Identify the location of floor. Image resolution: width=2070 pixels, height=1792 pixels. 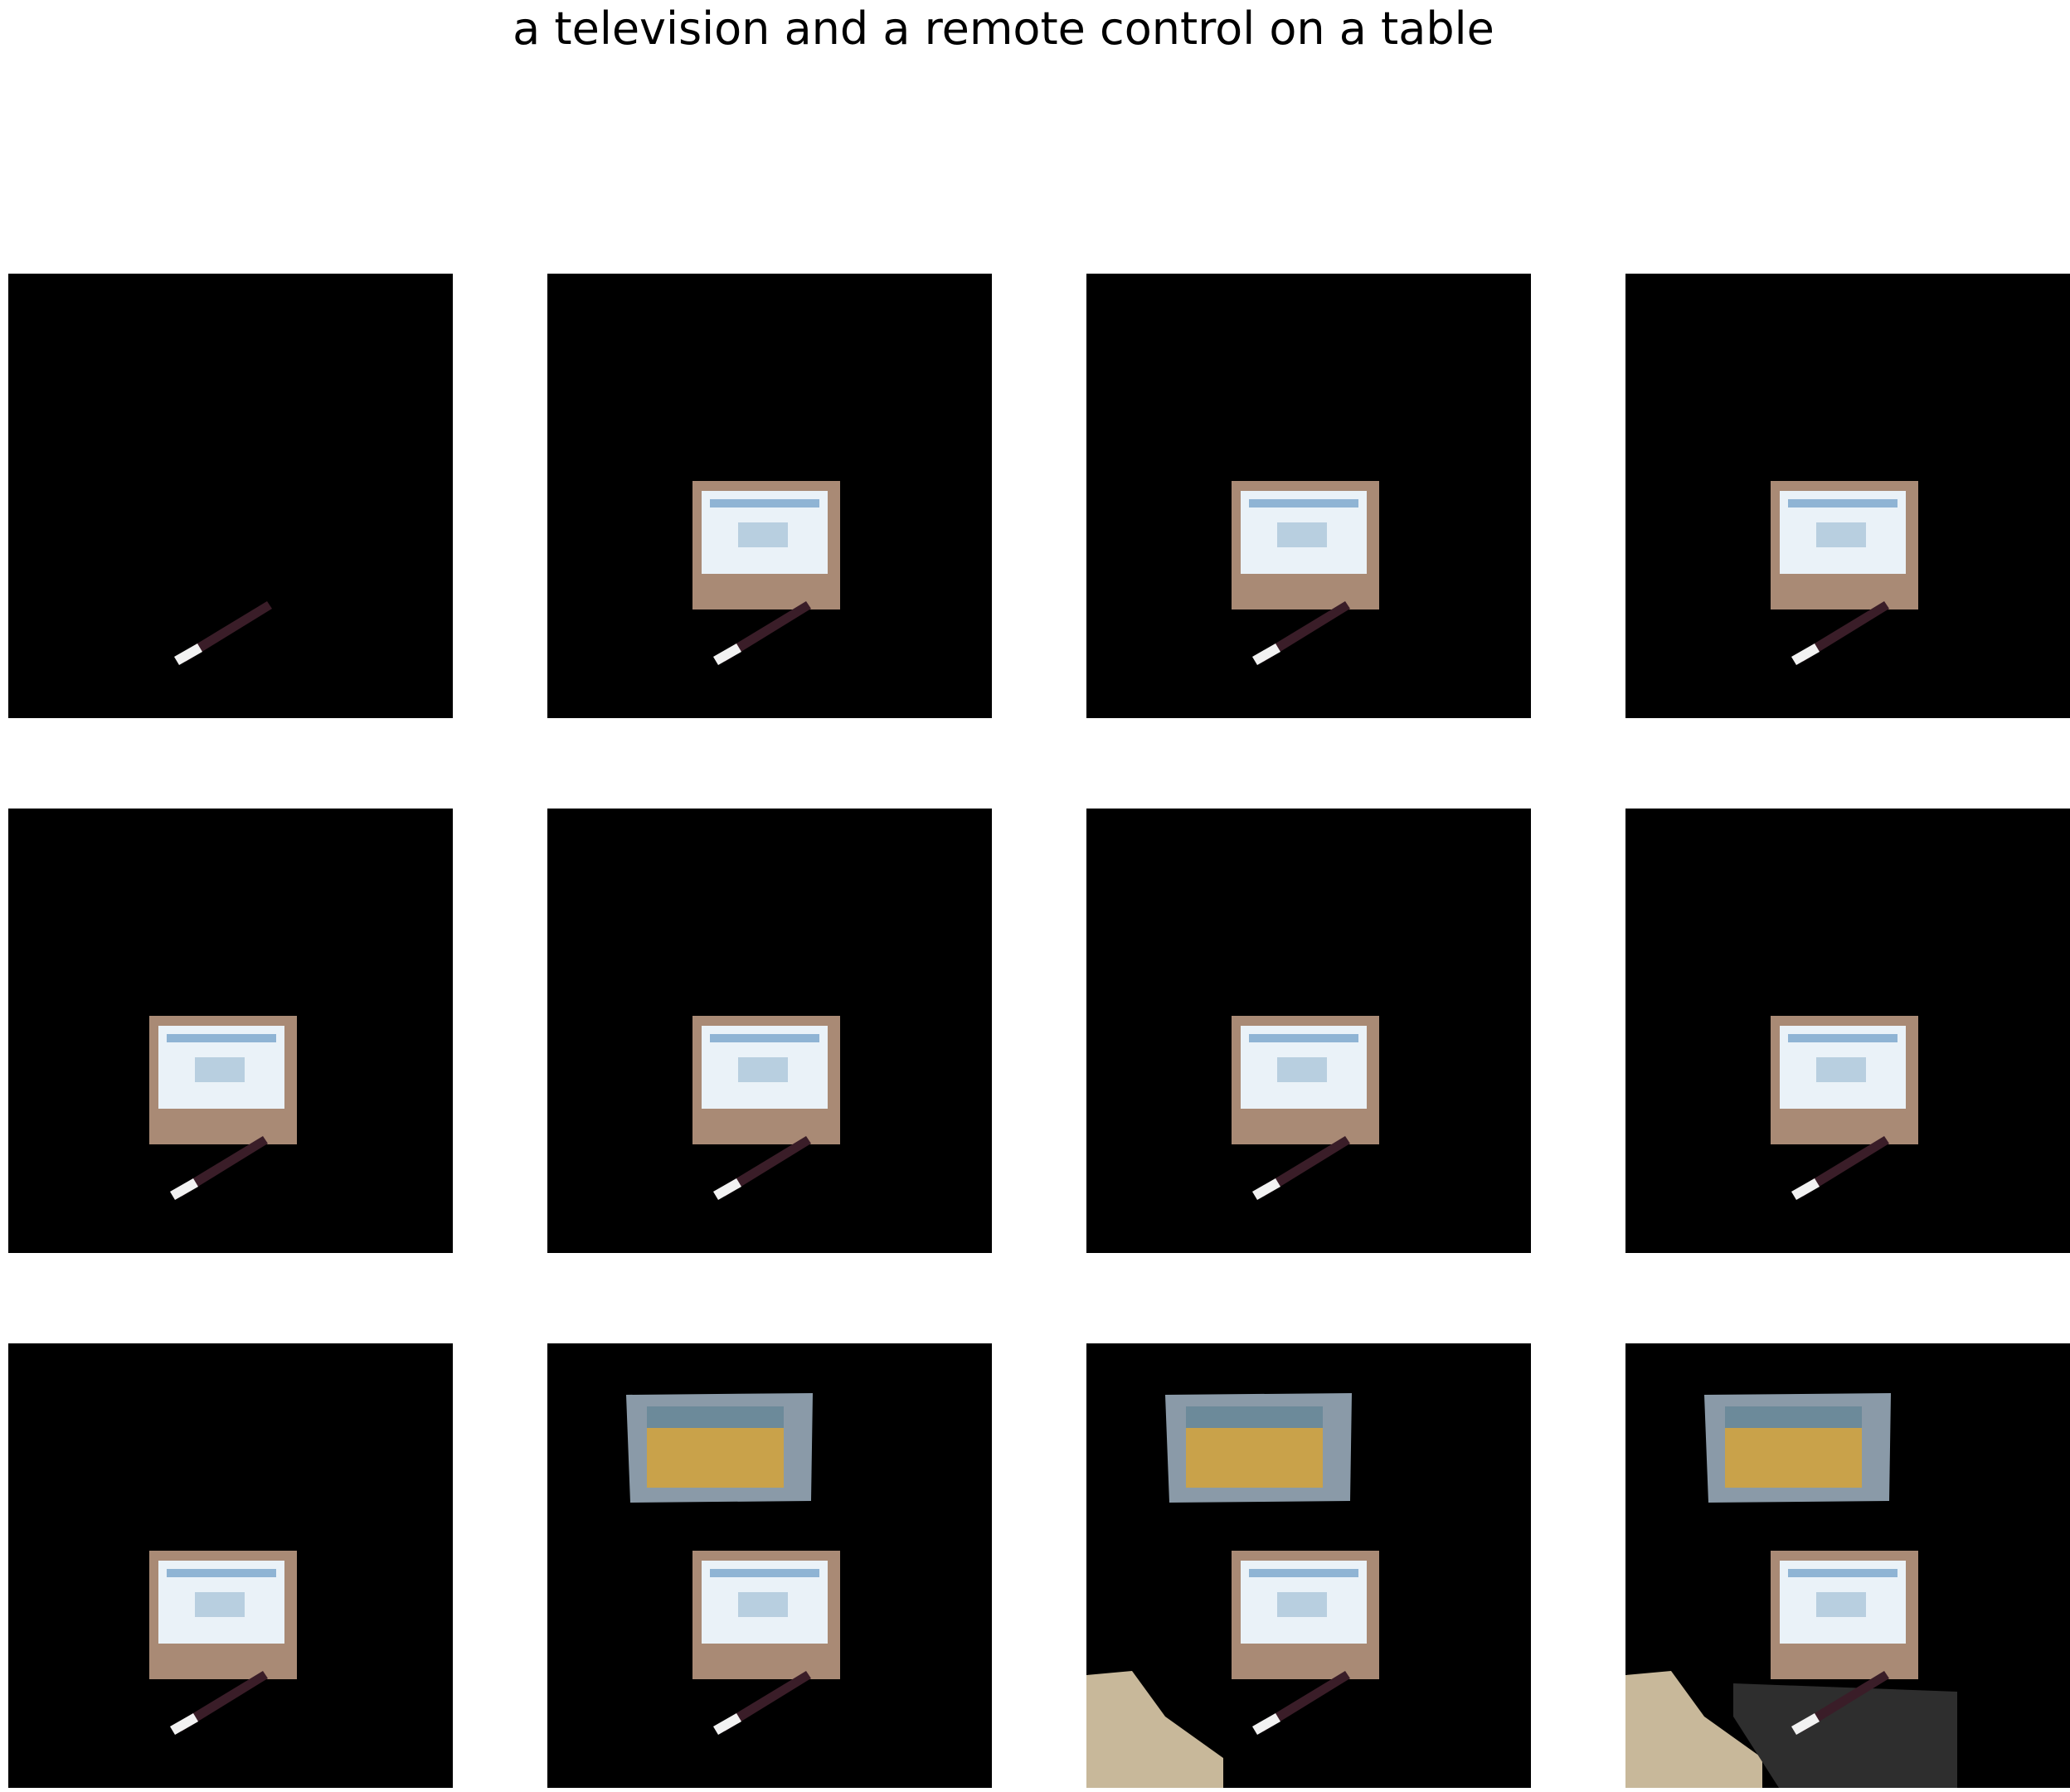
(1154, 1729).